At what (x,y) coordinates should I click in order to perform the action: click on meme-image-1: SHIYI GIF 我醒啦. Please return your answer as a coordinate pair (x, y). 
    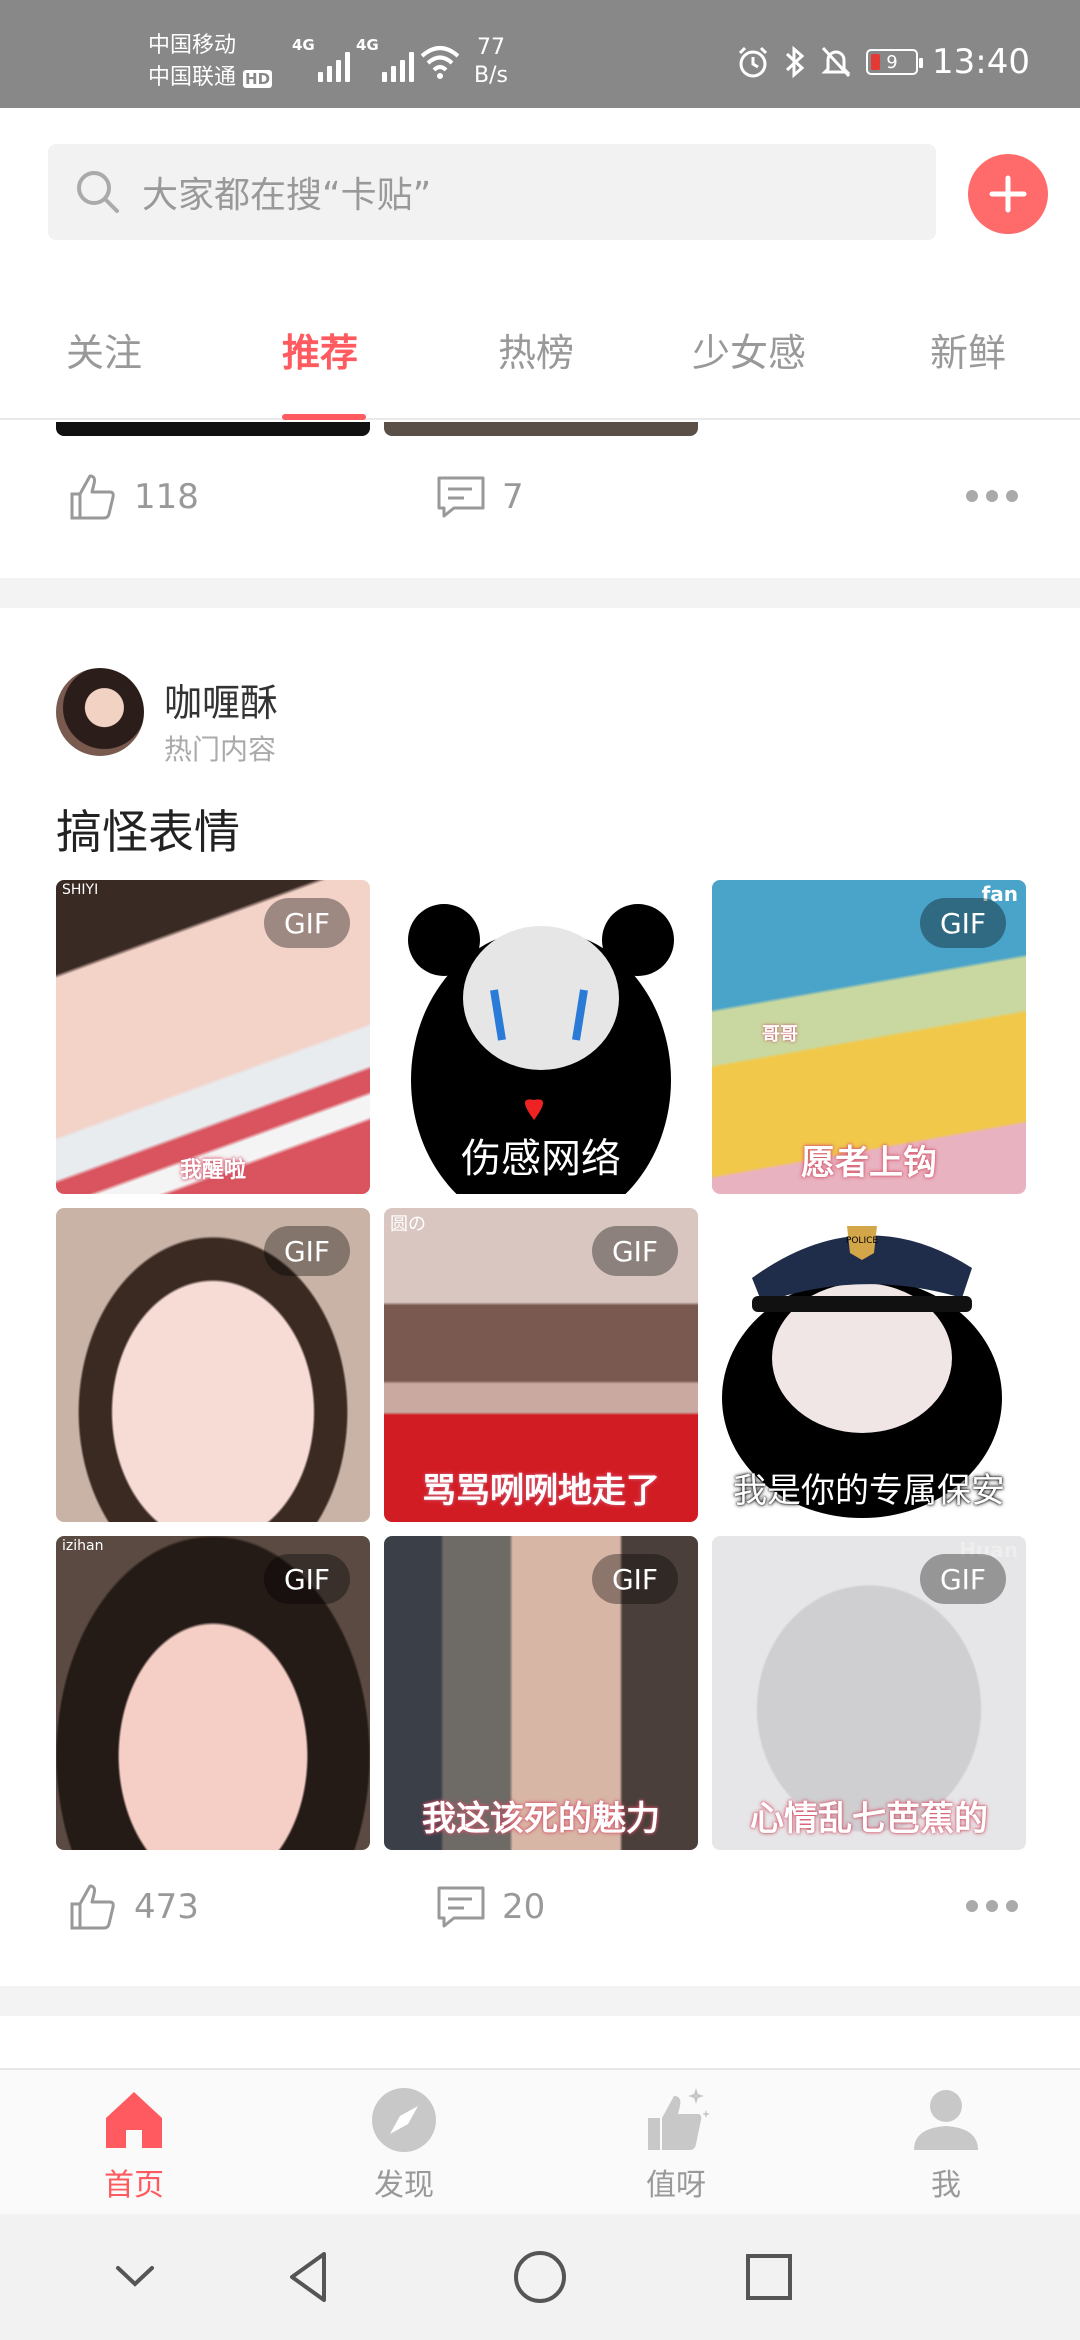
    Looking at the image, I should click on (213, 1037).